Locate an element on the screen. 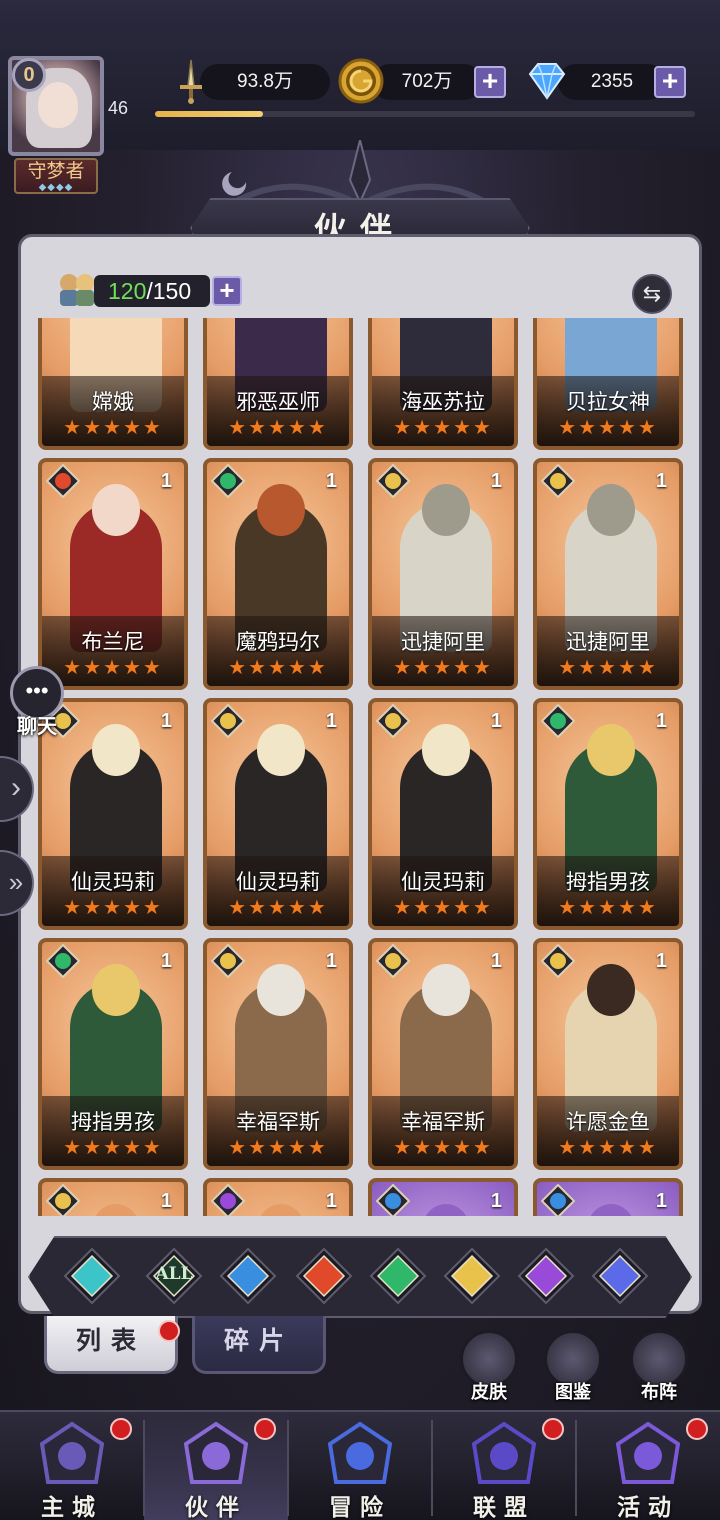  filter-cosmic is located at coordinates (620, 1276).